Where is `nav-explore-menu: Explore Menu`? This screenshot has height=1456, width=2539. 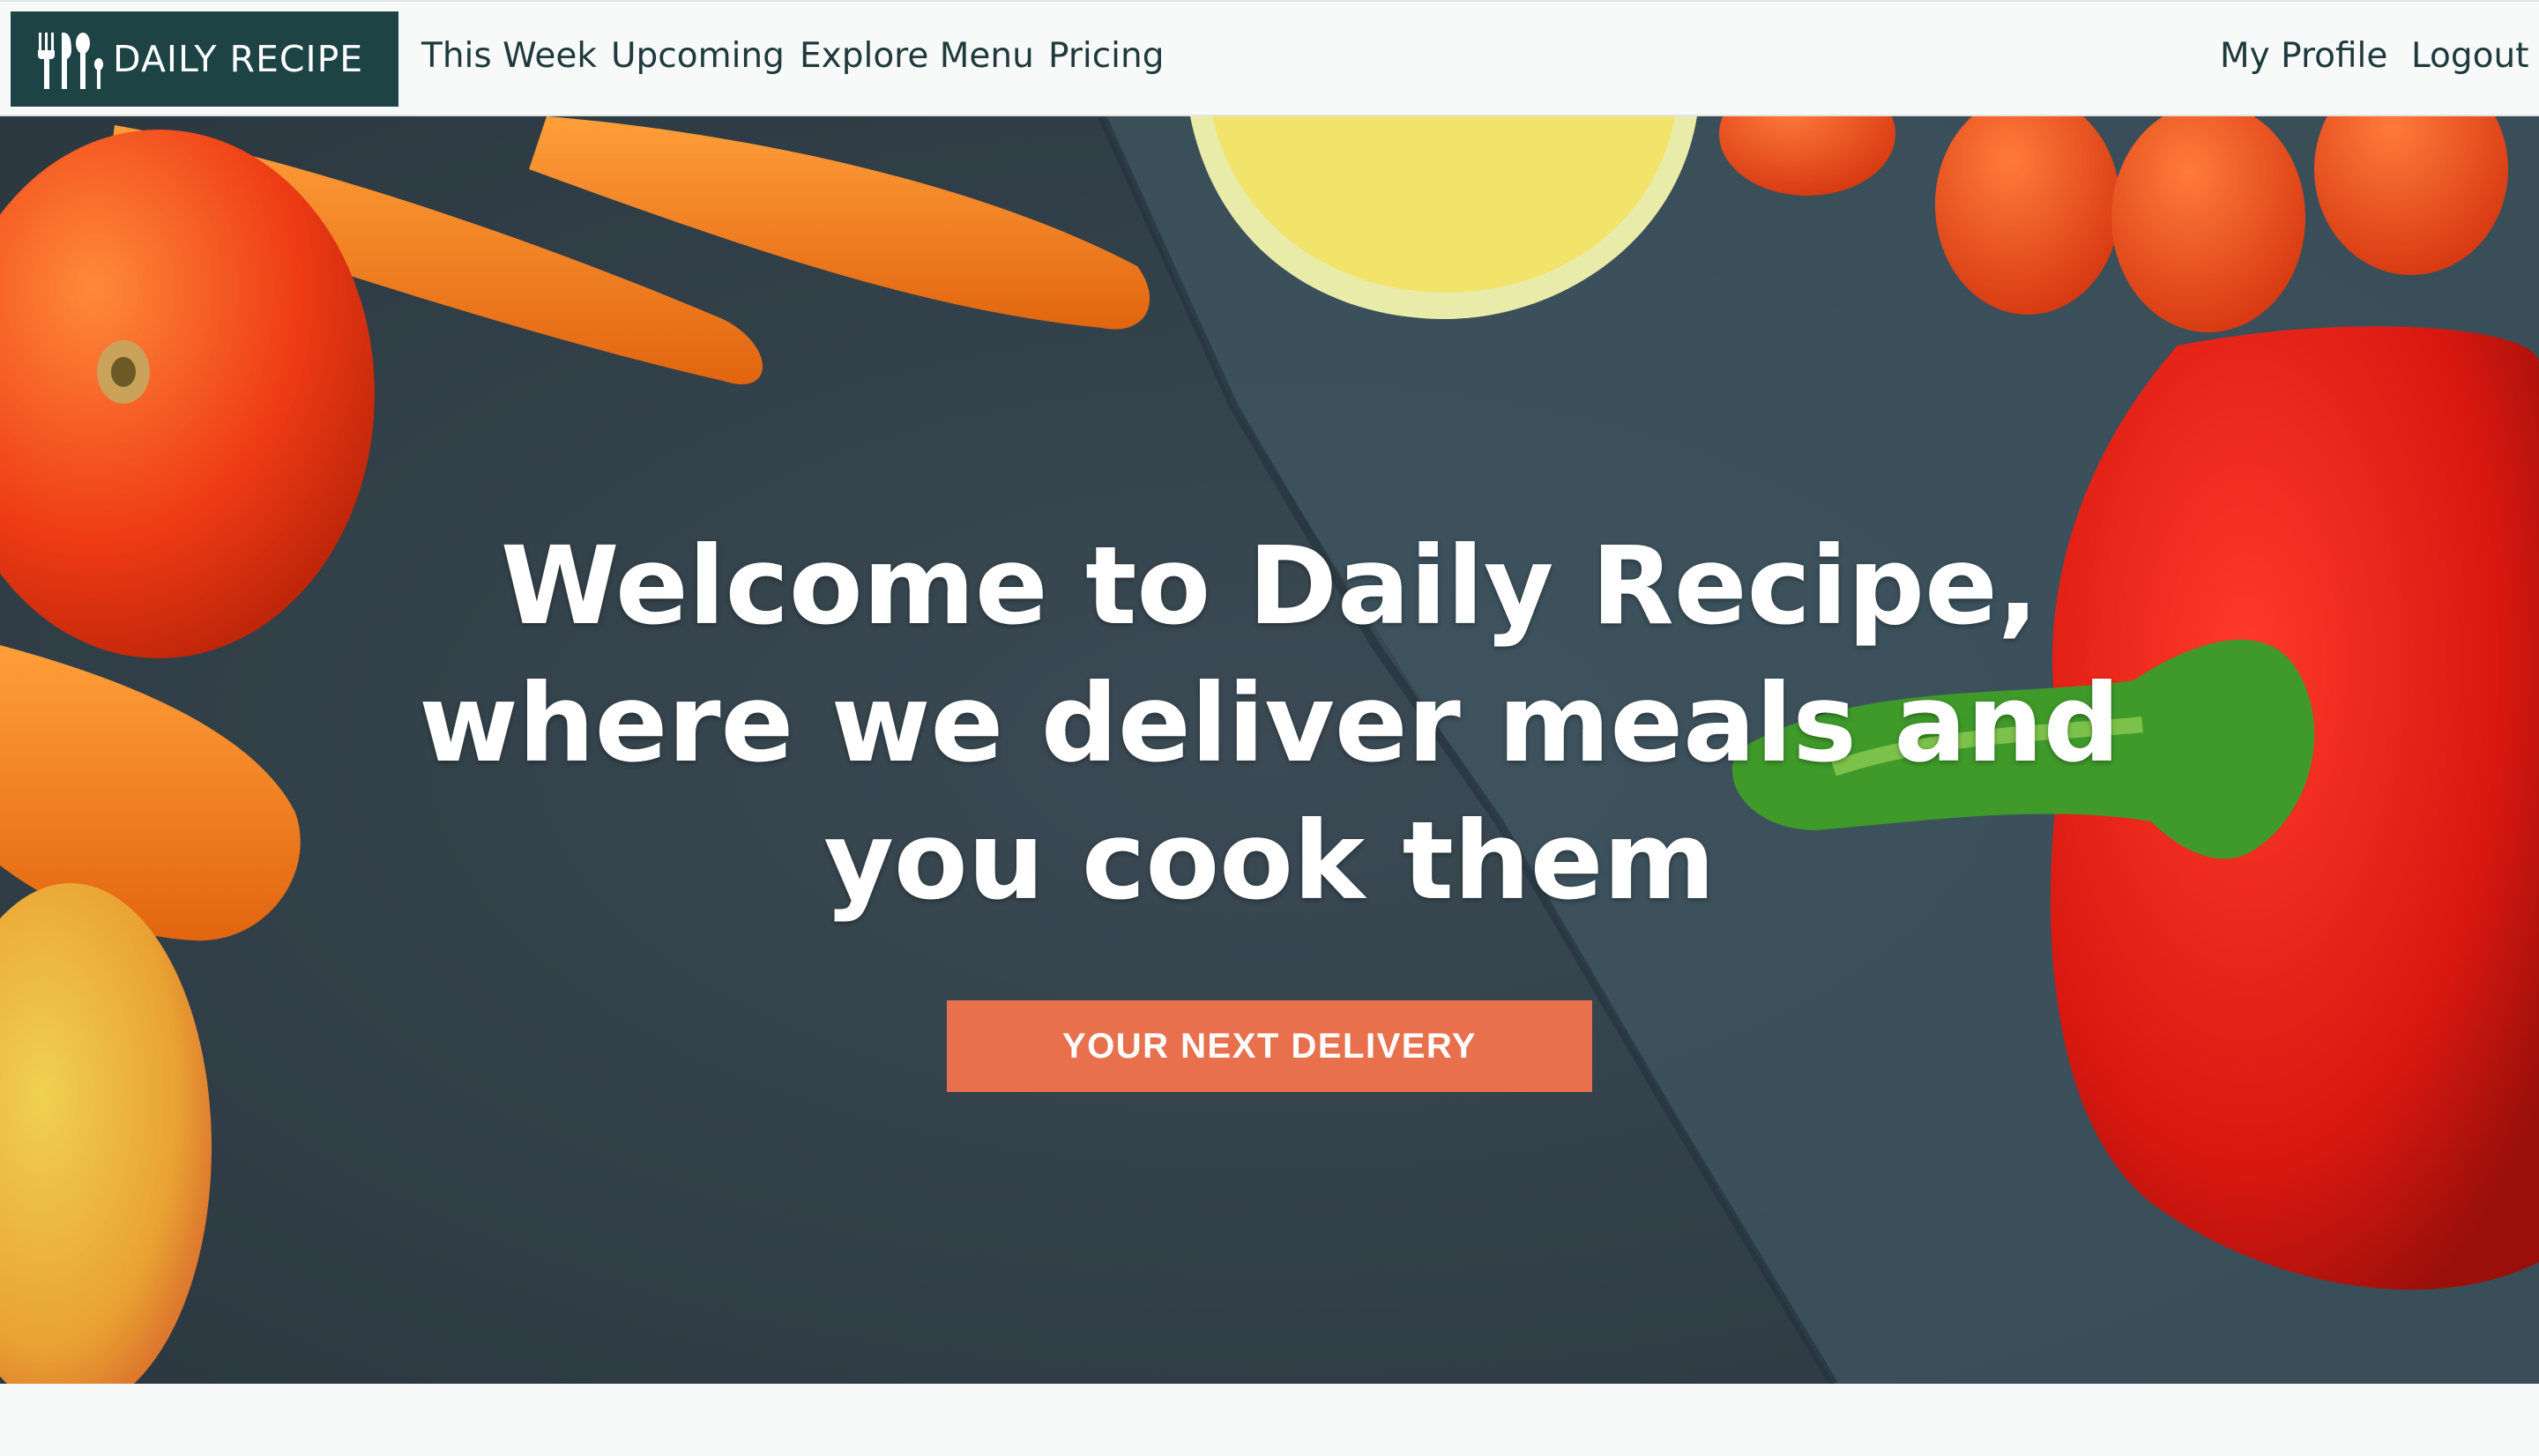 nav-explore-menu: Explore Menu is located at coordinates (917, 58).